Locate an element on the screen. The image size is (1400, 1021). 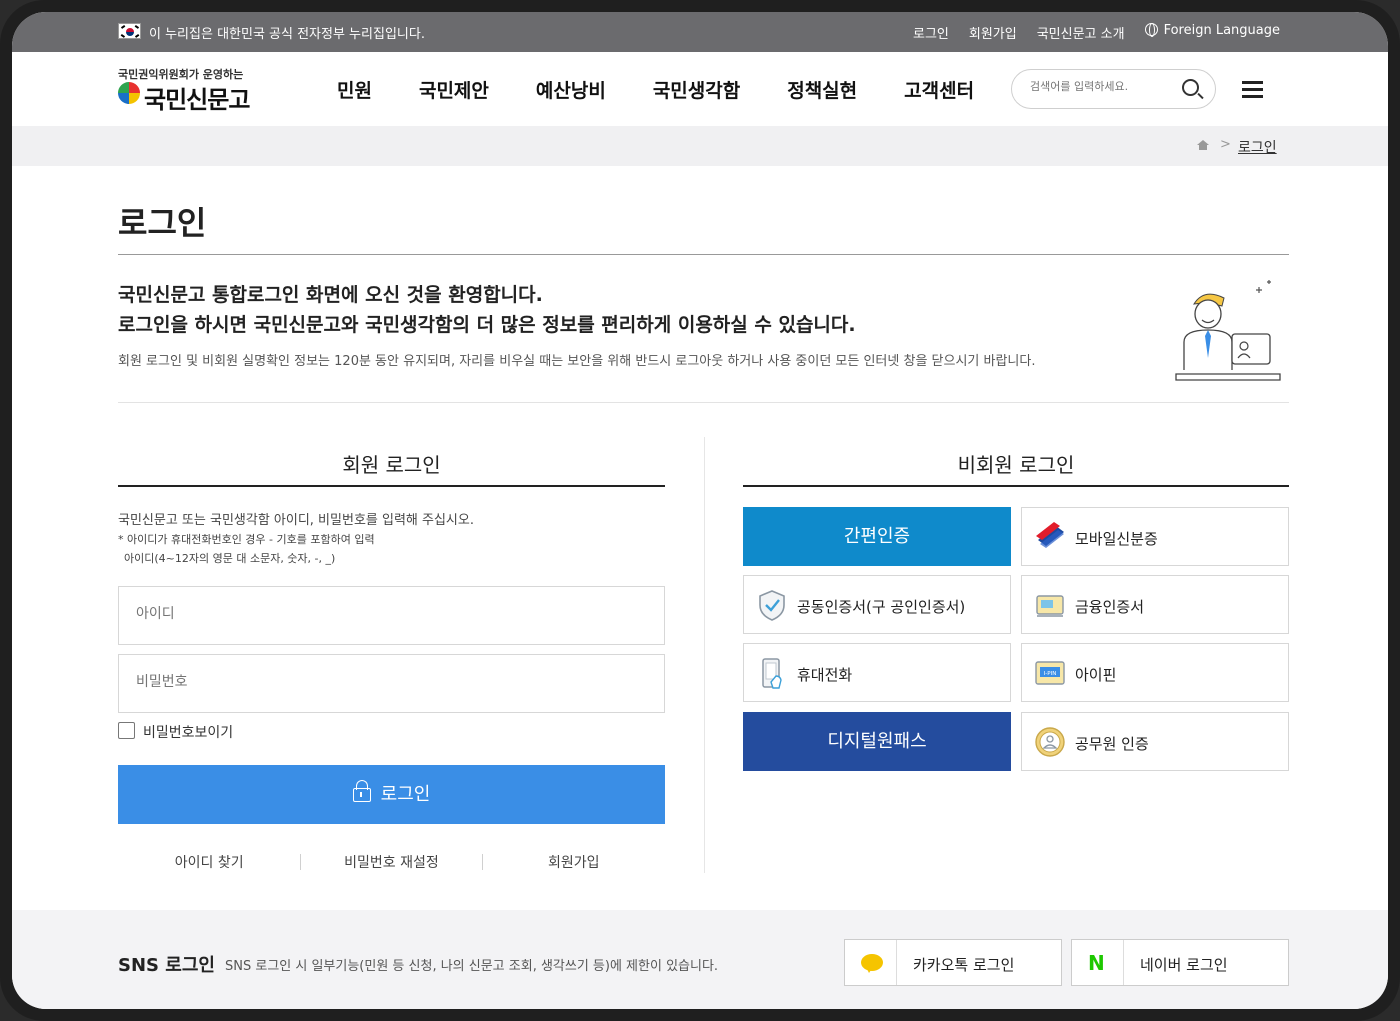
member-login-note-phone: * 아이디가 휴대전화번호인 경우 - 기호를 포함하여 입력 is located at coordinates (246, 539).